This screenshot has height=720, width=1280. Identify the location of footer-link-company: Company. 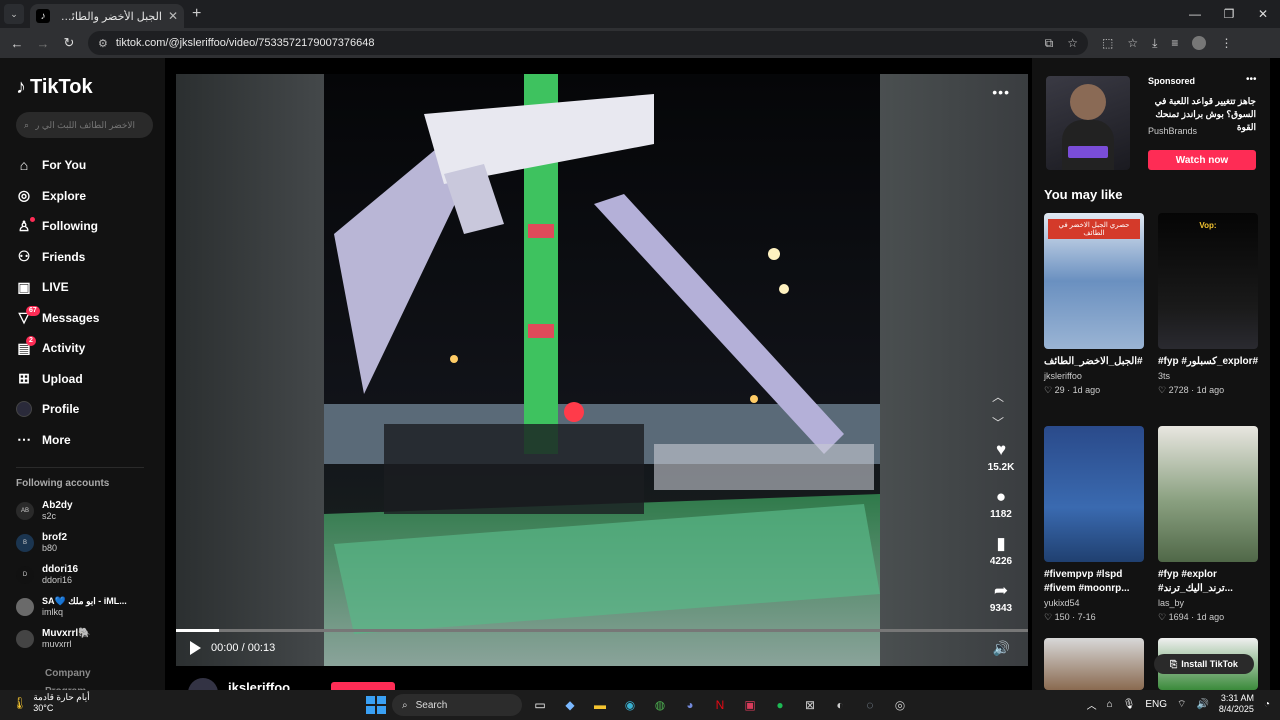
(105, 674).